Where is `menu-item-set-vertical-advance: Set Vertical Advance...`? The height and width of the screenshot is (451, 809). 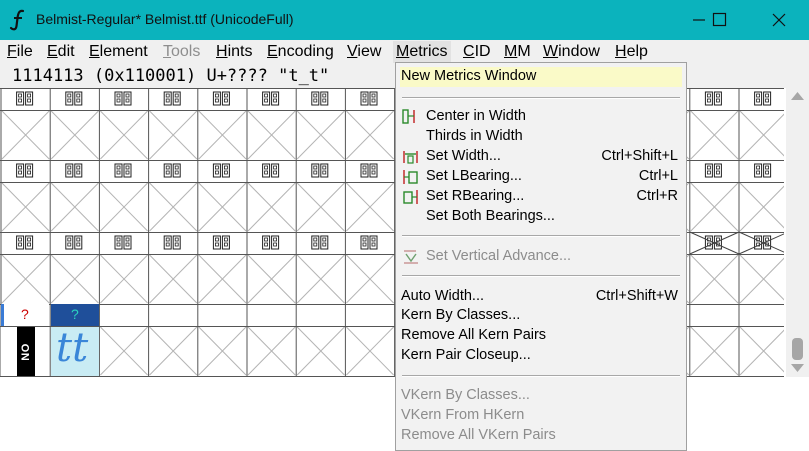
menu-item-set-vertical-advance: Set Vertical Advance... is located at coordinates (541, 257).